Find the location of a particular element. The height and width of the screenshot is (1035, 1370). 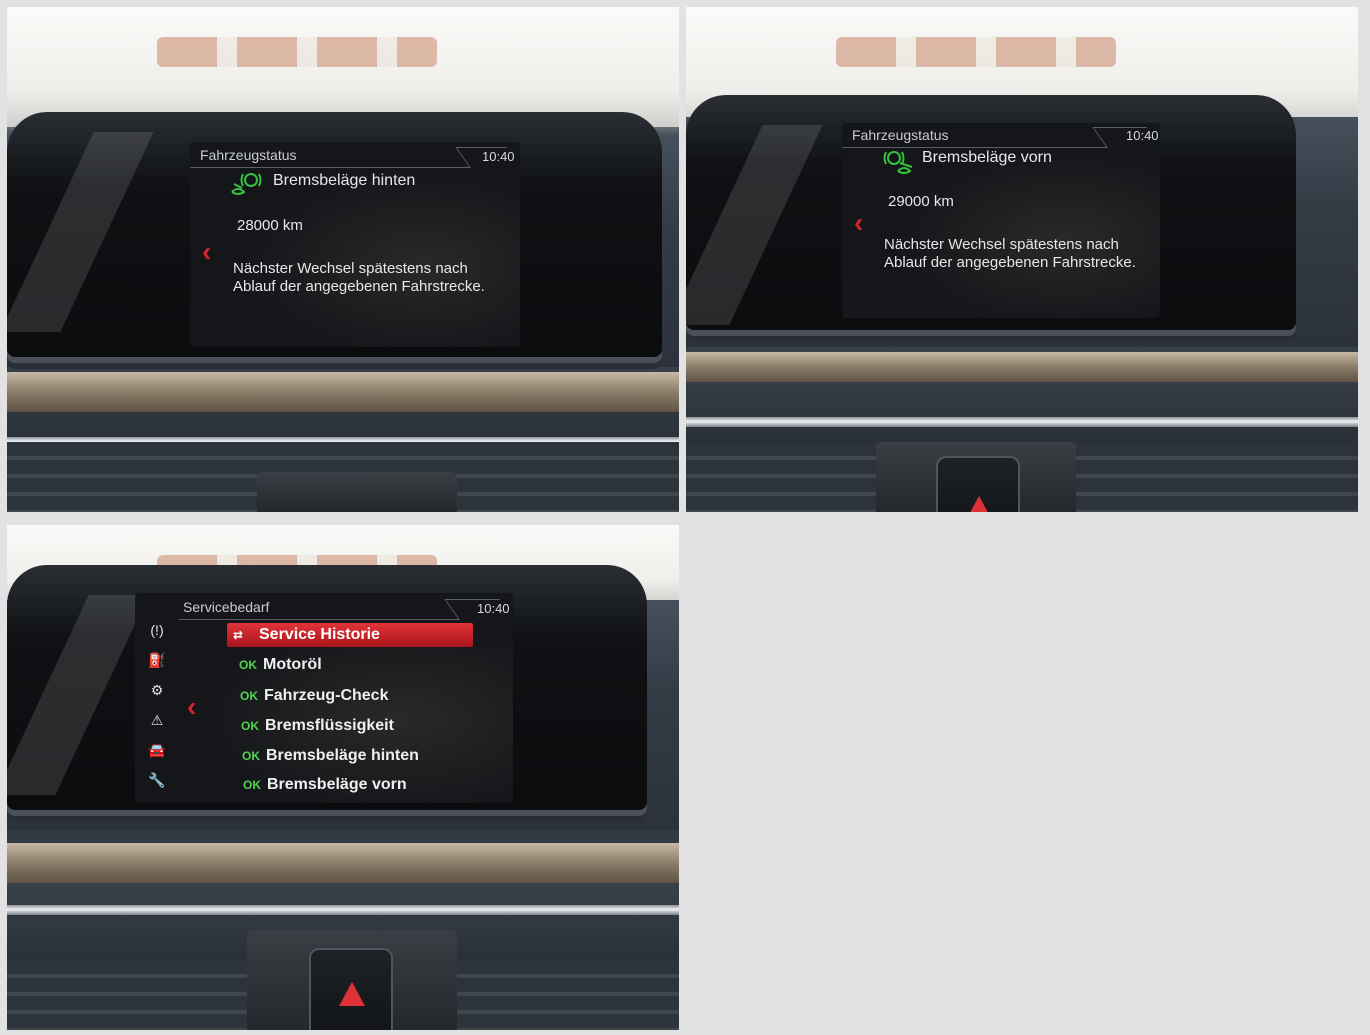

item-title: Bremsbeläge hinten is located at coordinates (344, 180).